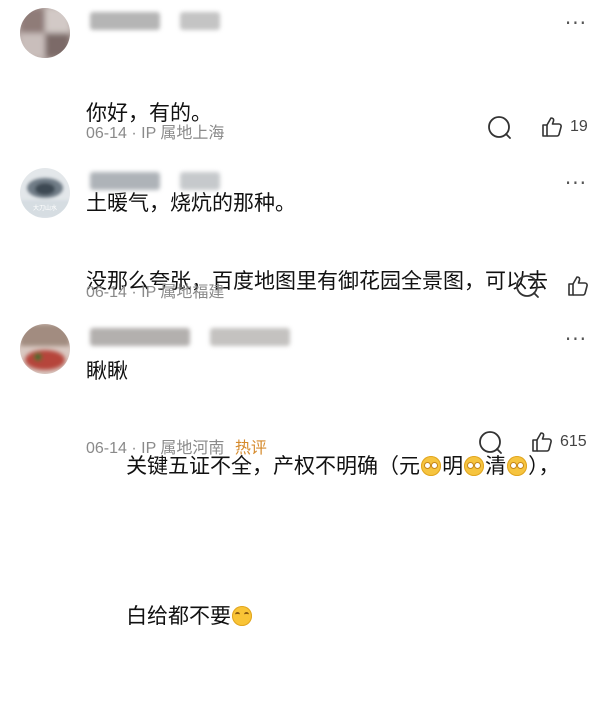 This screenshot has width=605, height=721. I want to click on like-count: 615, so click(573, 441).